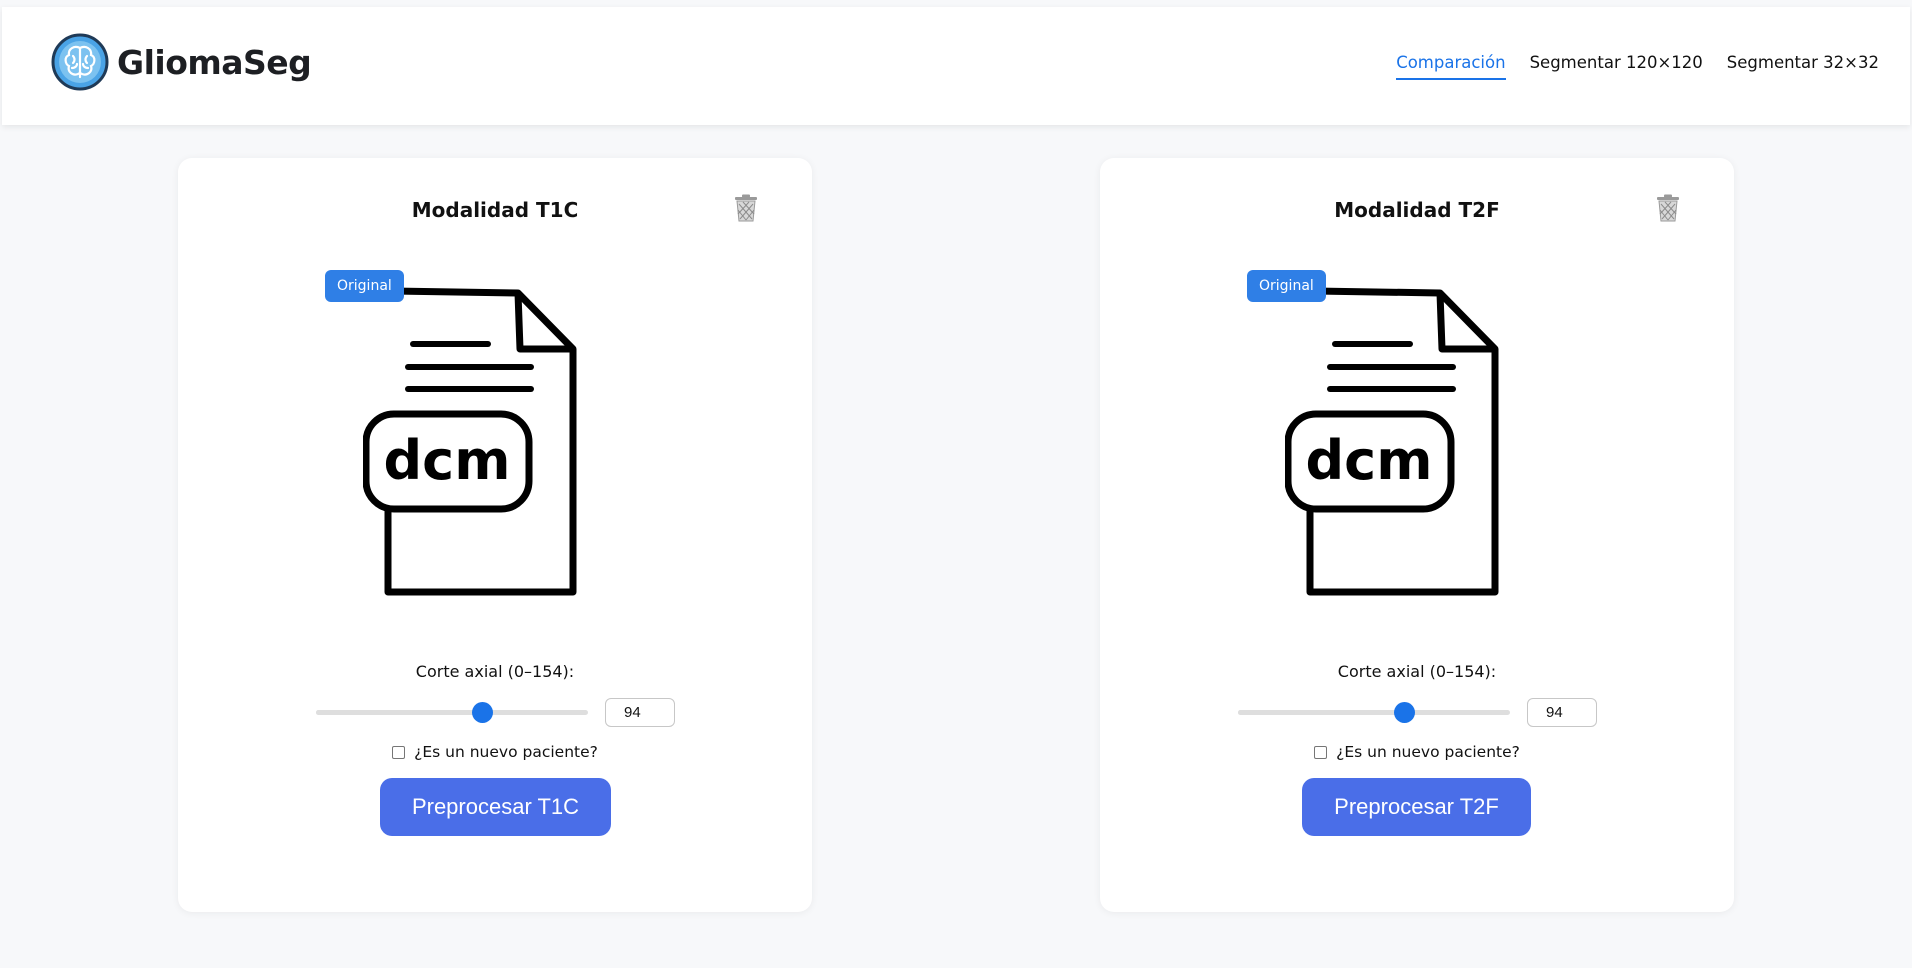  Describe the element at coordinates (1451, 66) in the screenshot. I see `nav-comparacion: Comparación` at that location.